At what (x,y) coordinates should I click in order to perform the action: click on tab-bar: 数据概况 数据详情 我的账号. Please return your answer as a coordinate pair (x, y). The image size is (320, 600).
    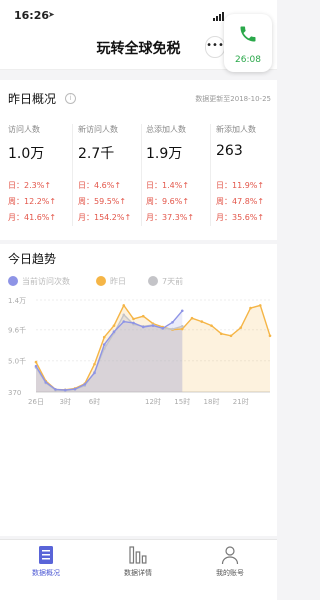
    Looking at the image, I should click on (138, 569).